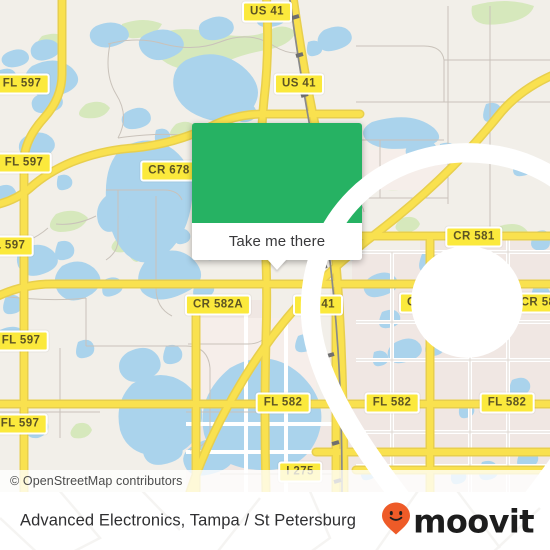  I want to click on moovit-wordmark: moovit, so click(473, 521).